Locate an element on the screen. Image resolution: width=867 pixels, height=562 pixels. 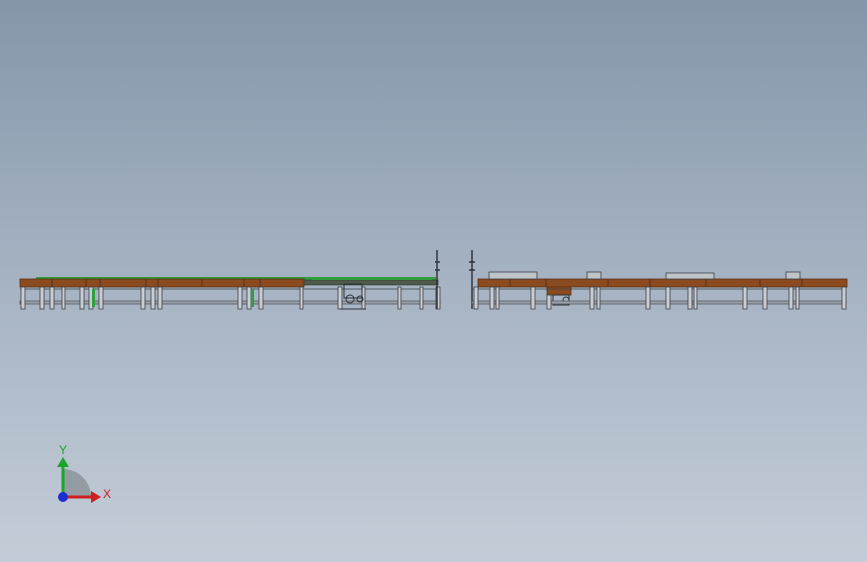
right-lift-unit is located at coordinates (559, 291).